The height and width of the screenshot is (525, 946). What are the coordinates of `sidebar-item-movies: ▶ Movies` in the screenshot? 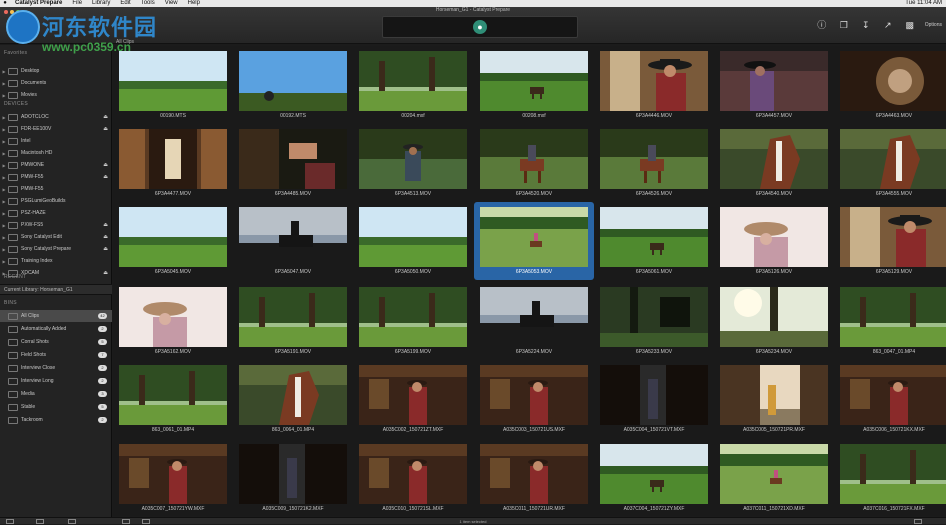 It's located at (56, 95).